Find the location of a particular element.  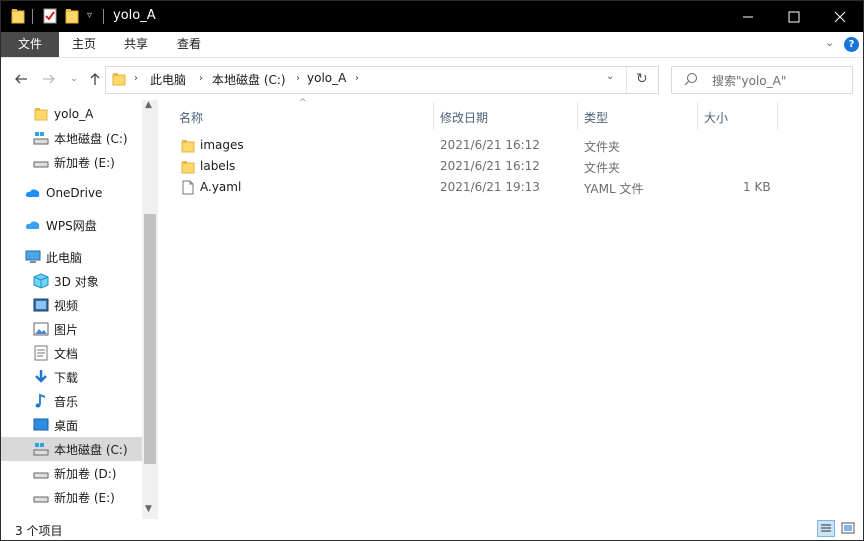

file-type: YAML 文件 is located at coordinates (614, 189).